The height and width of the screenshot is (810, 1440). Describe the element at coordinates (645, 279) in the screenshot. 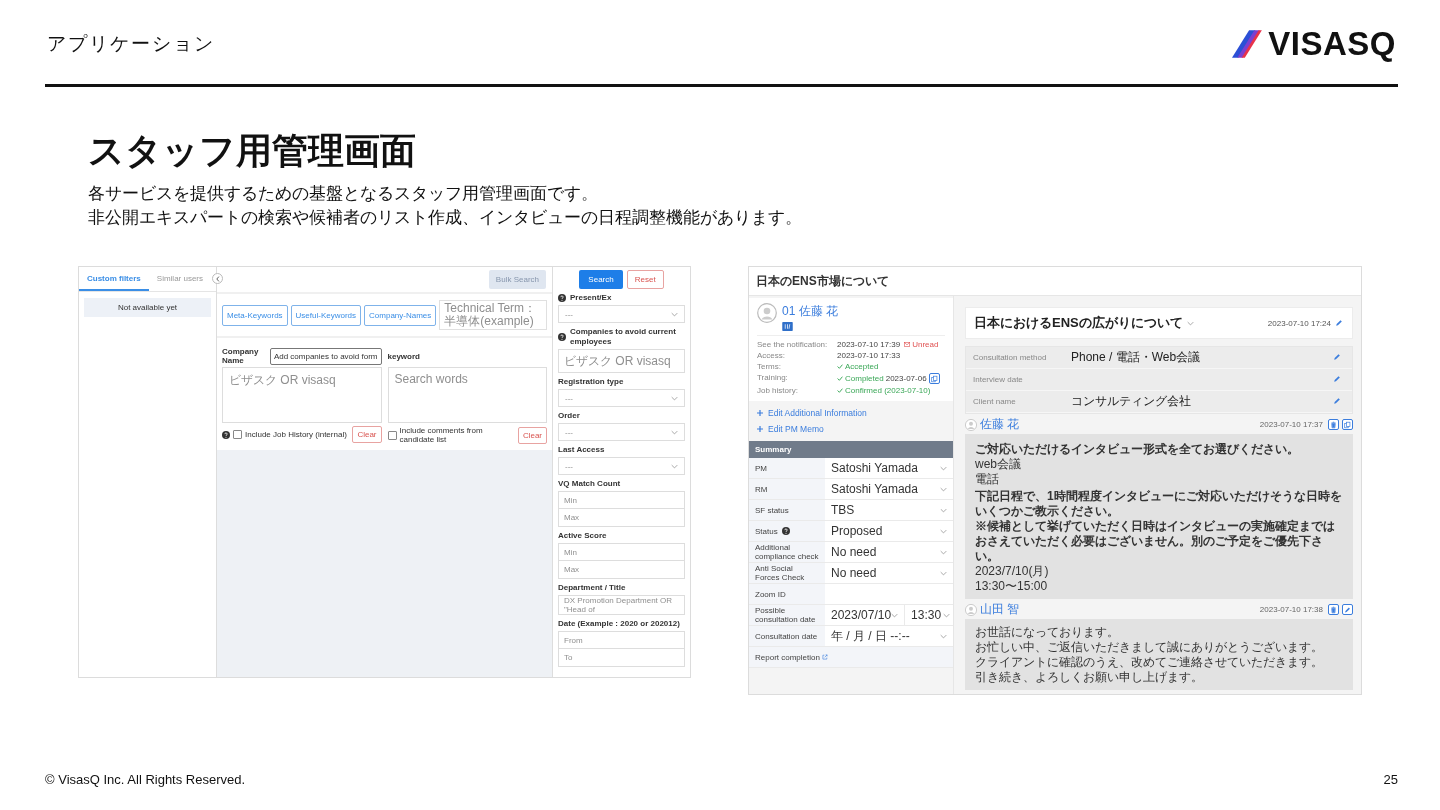

I see `reset-button: Reset` at that location.